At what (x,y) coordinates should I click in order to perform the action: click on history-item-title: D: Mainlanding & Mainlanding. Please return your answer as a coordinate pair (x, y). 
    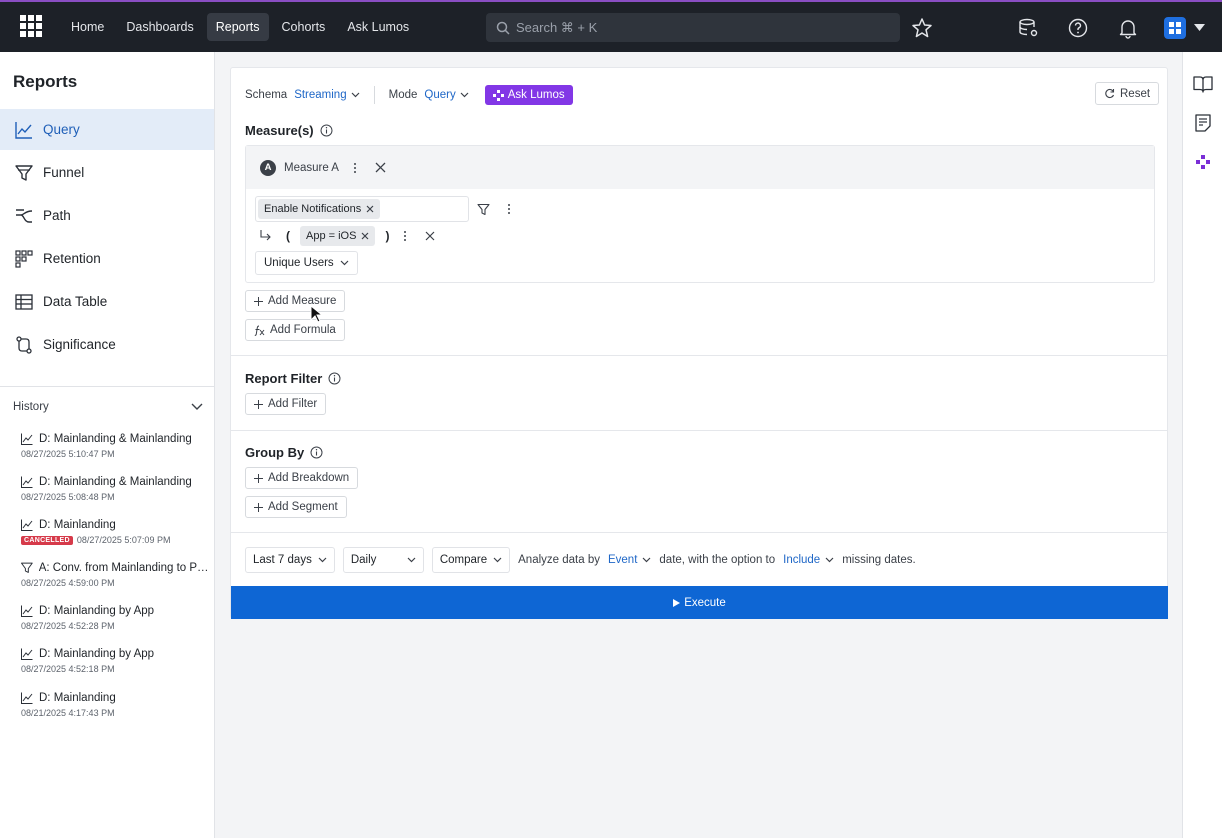
    Looking at the image, I should click on (115, 439).